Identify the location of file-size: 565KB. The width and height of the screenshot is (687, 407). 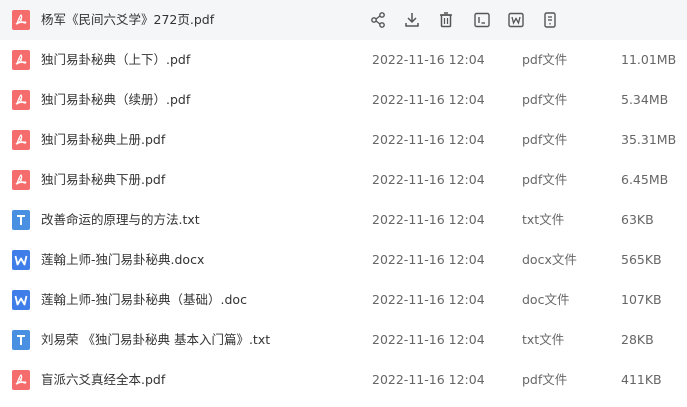
(641, 259).